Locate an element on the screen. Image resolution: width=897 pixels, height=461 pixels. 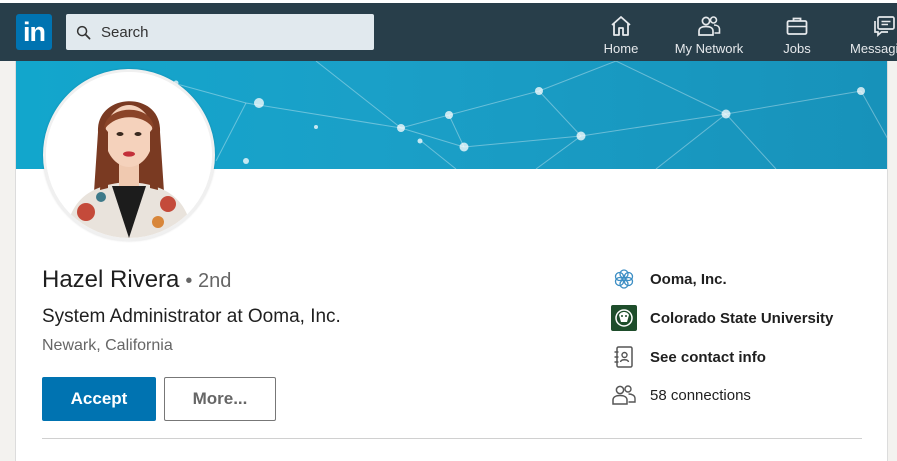
current-company-name: Ooma, Inc. is located at coordinates (688, 279).